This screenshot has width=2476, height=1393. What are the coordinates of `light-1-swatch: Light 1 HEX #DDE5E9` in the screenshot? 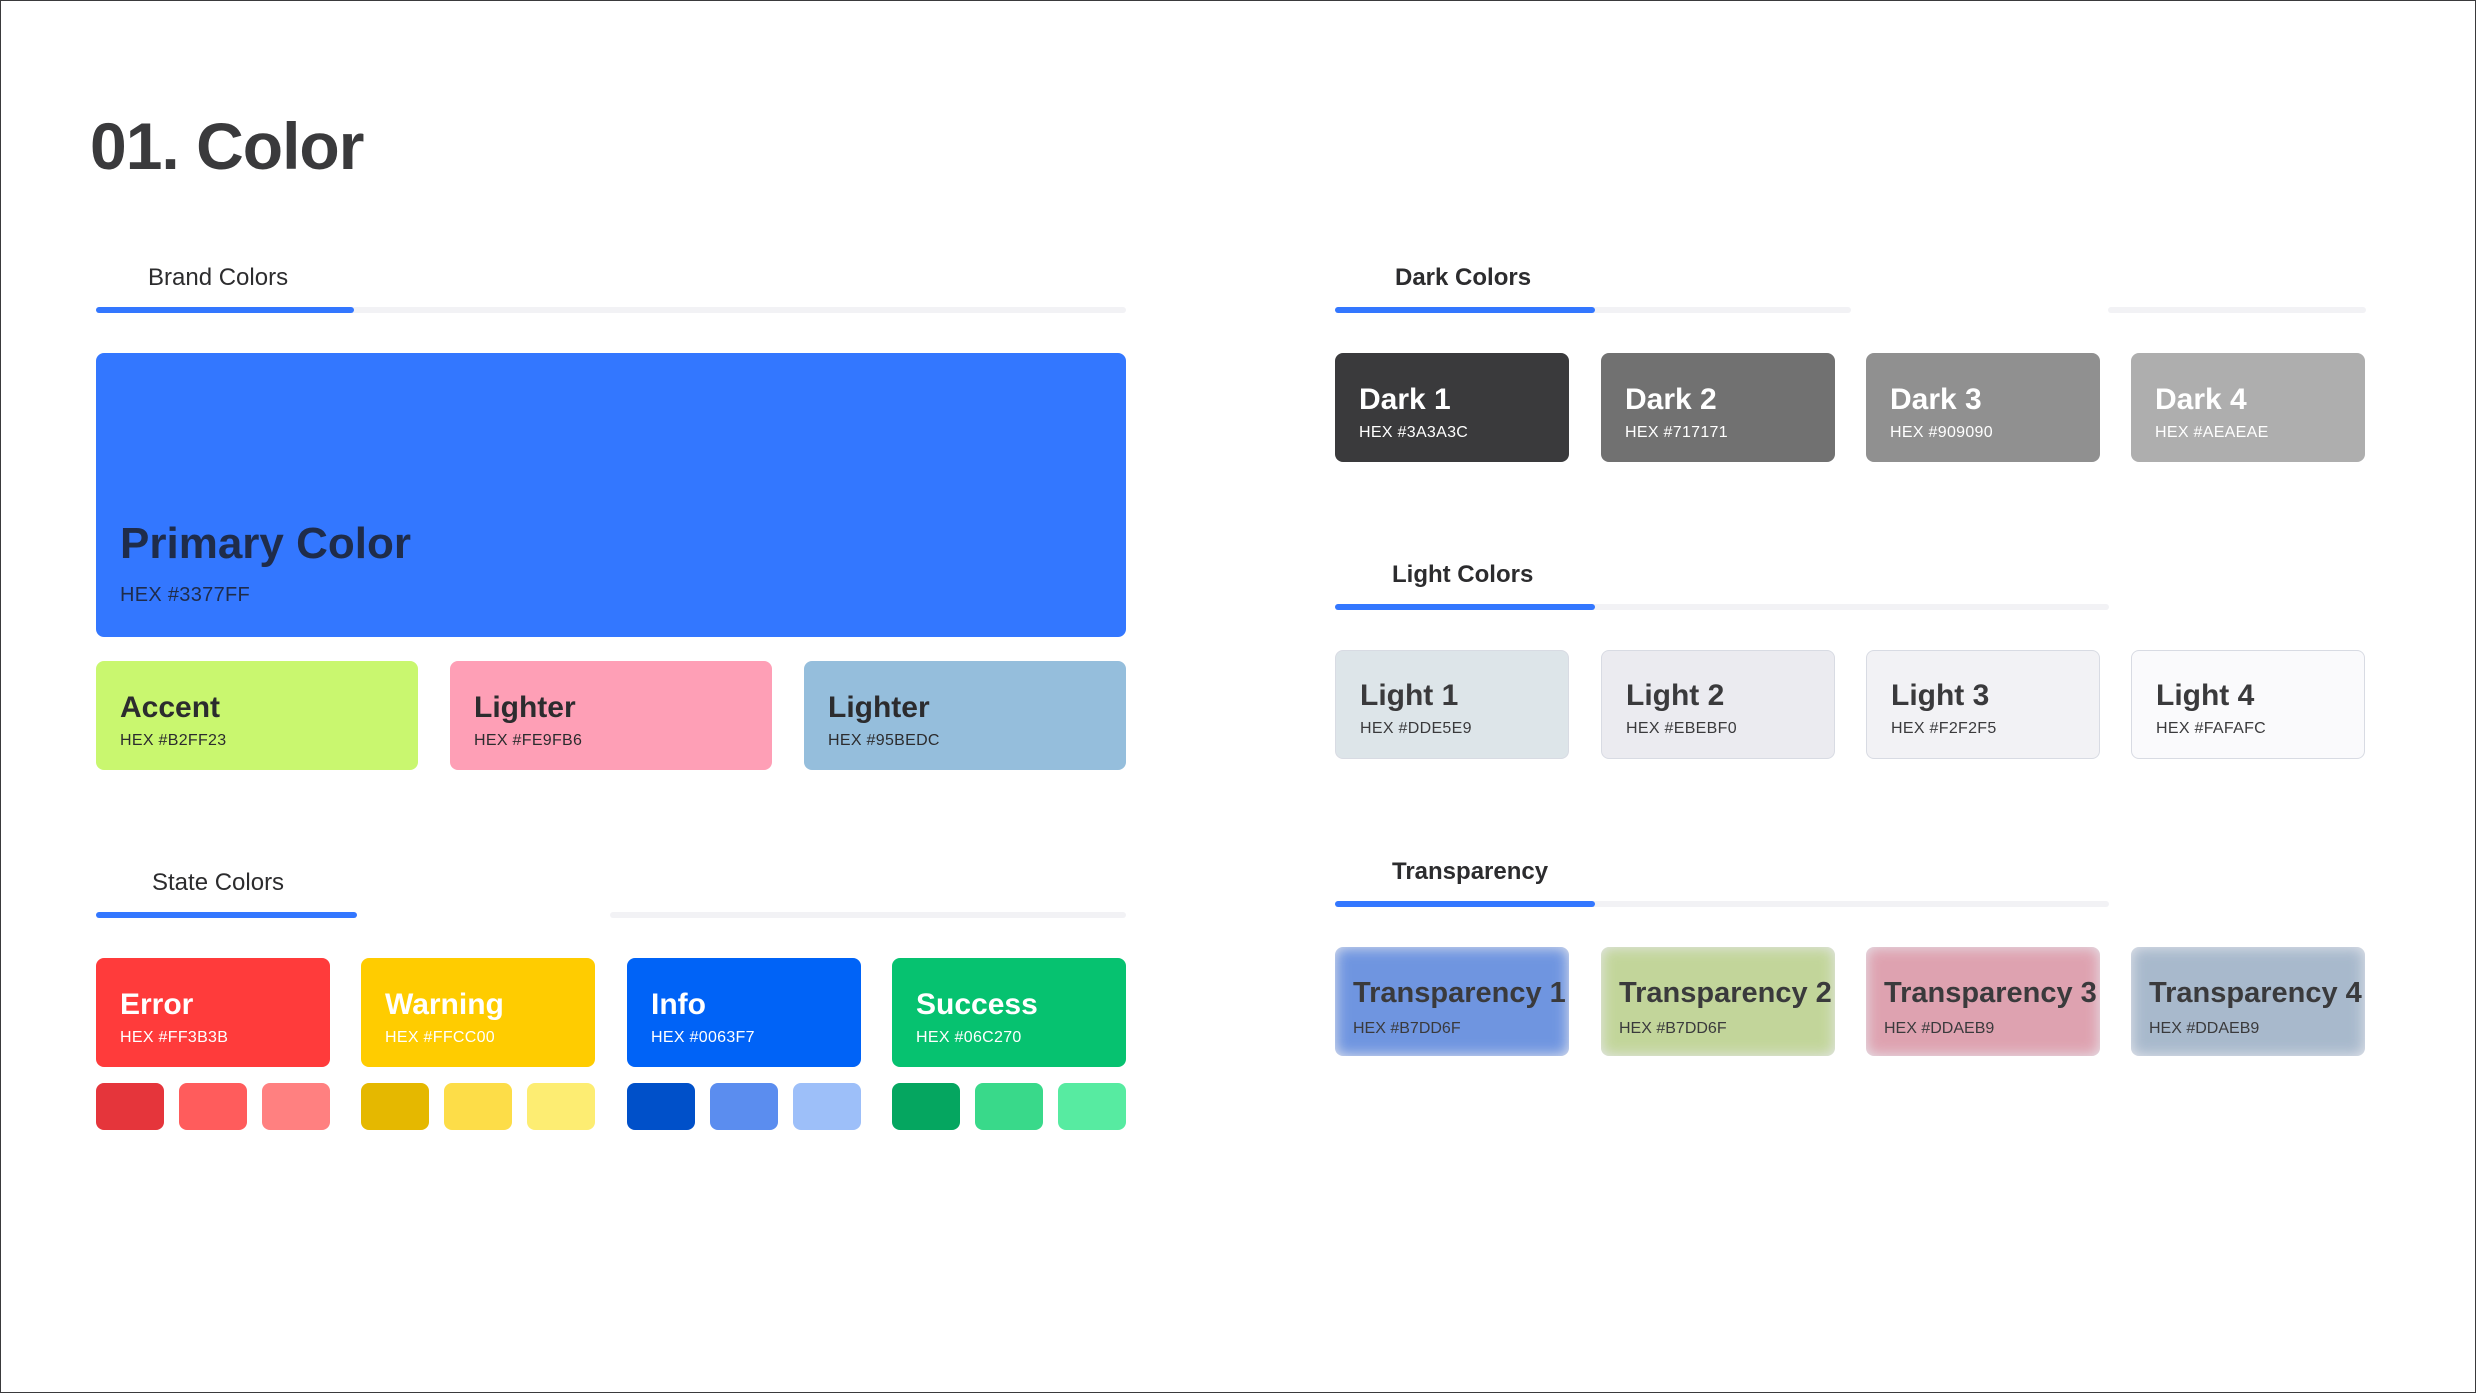 It's located at (1452, 704).